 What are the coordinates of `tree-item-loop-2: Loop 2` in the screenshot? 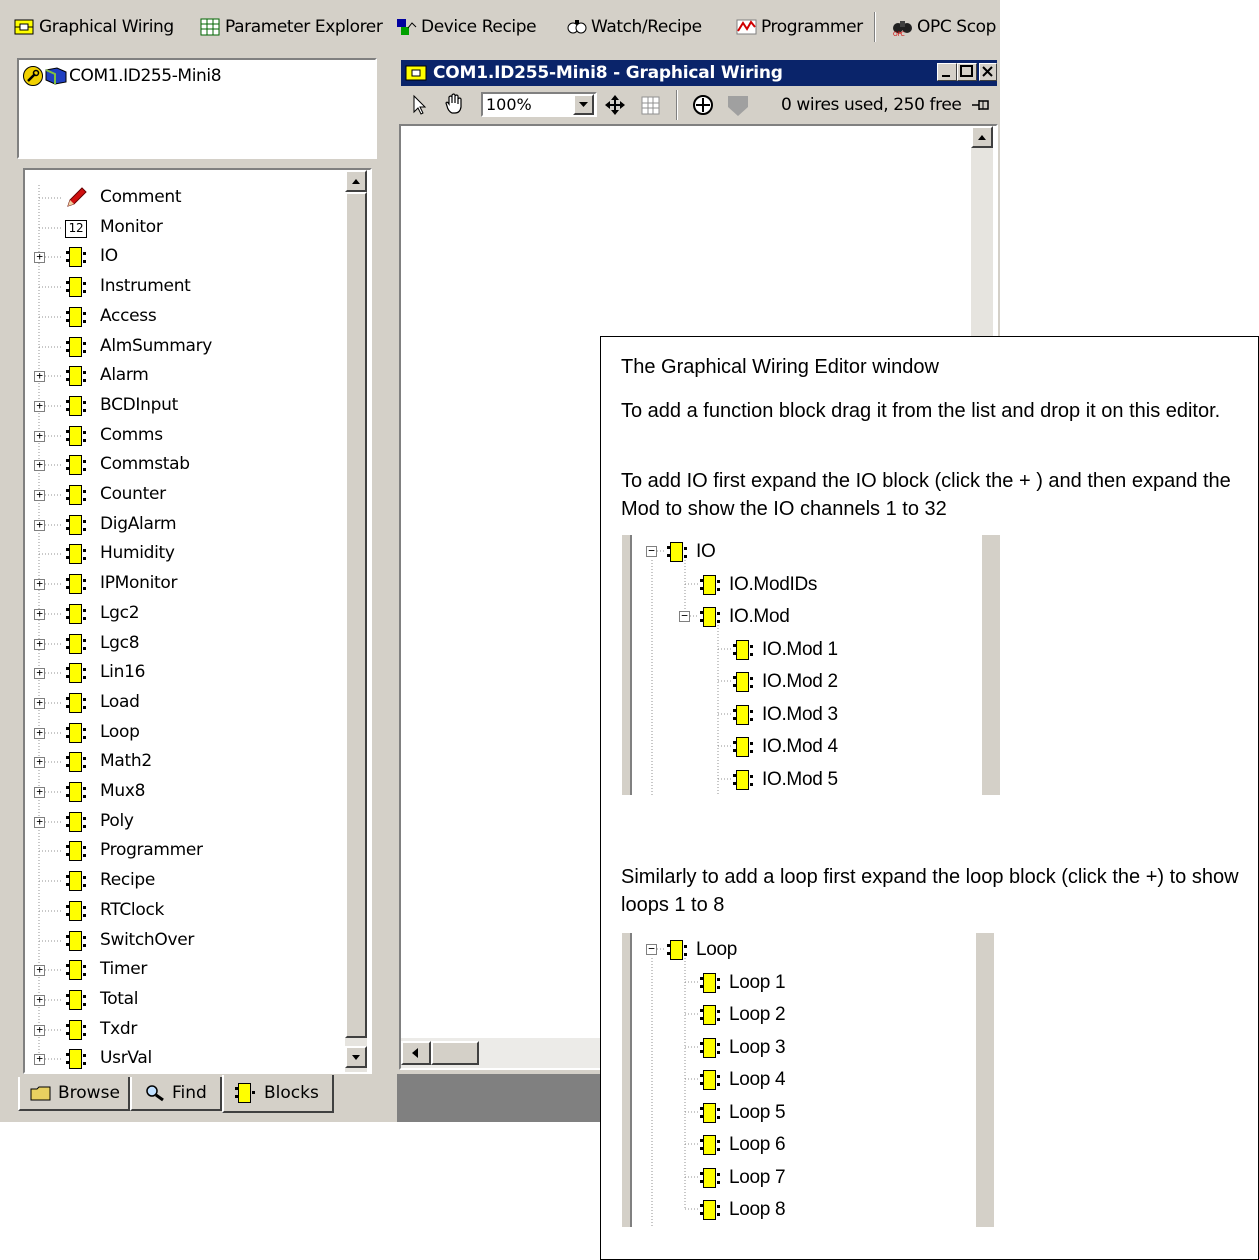 It's located at (742, 1015).